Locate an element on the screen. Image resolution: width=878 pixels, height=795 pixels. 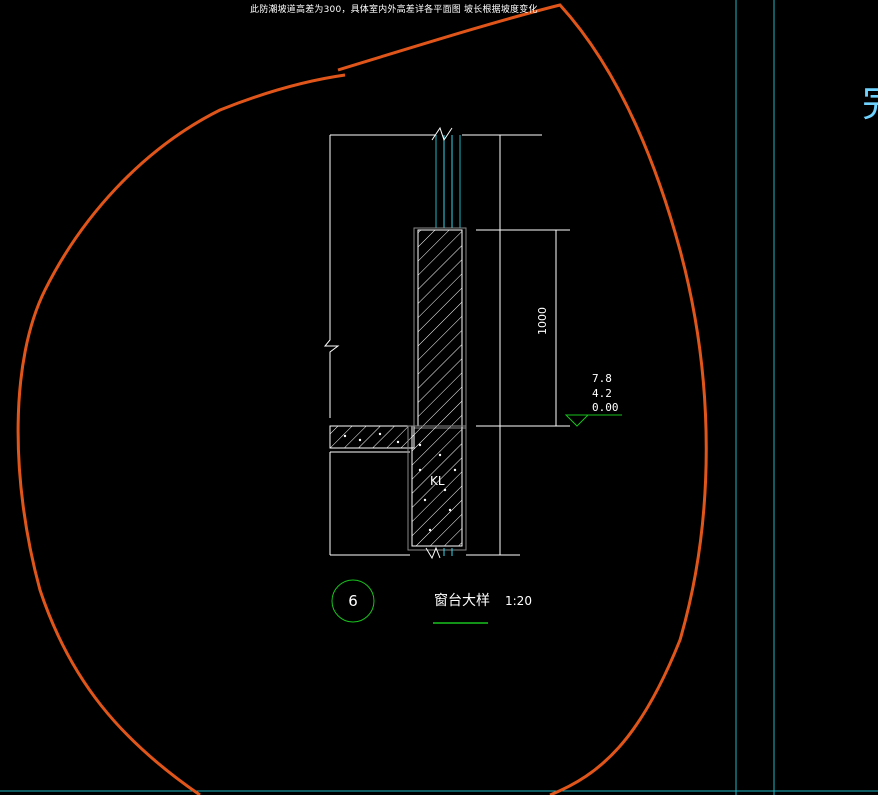
detail-title: 窗台大样 is located at coordinates (462, 601).